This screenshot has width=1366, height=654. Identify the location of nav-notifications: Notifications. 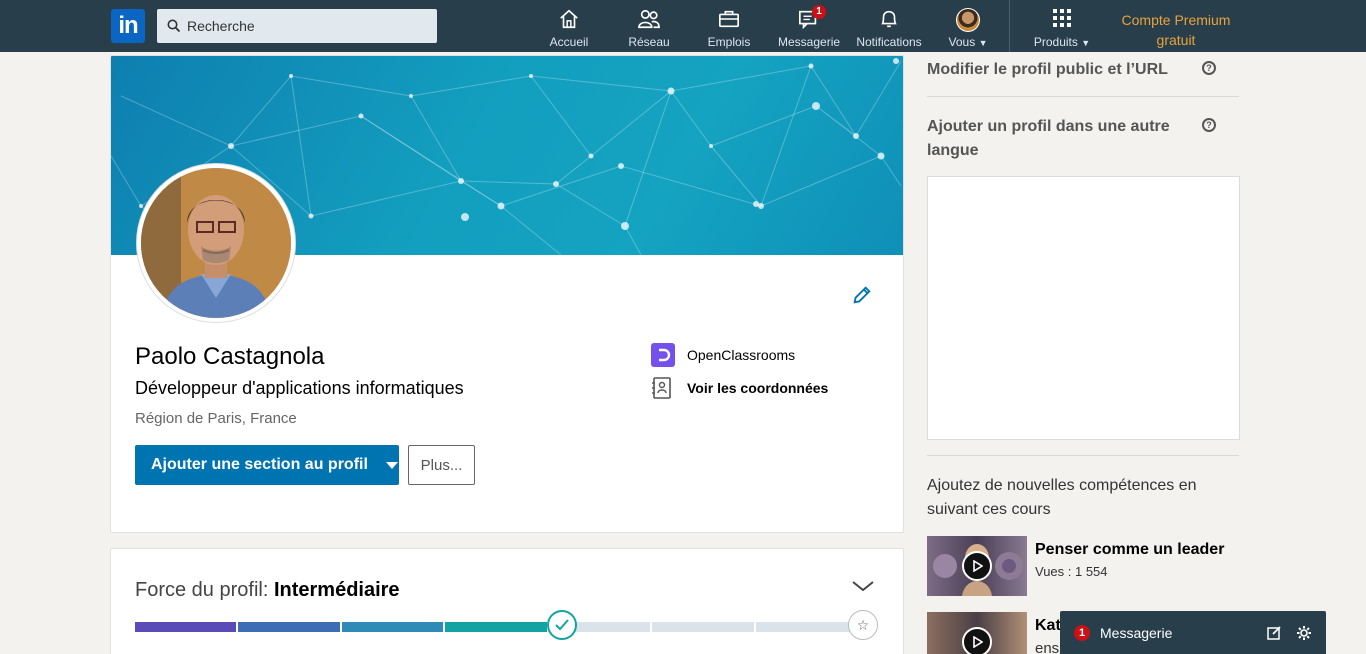
(889, 29).